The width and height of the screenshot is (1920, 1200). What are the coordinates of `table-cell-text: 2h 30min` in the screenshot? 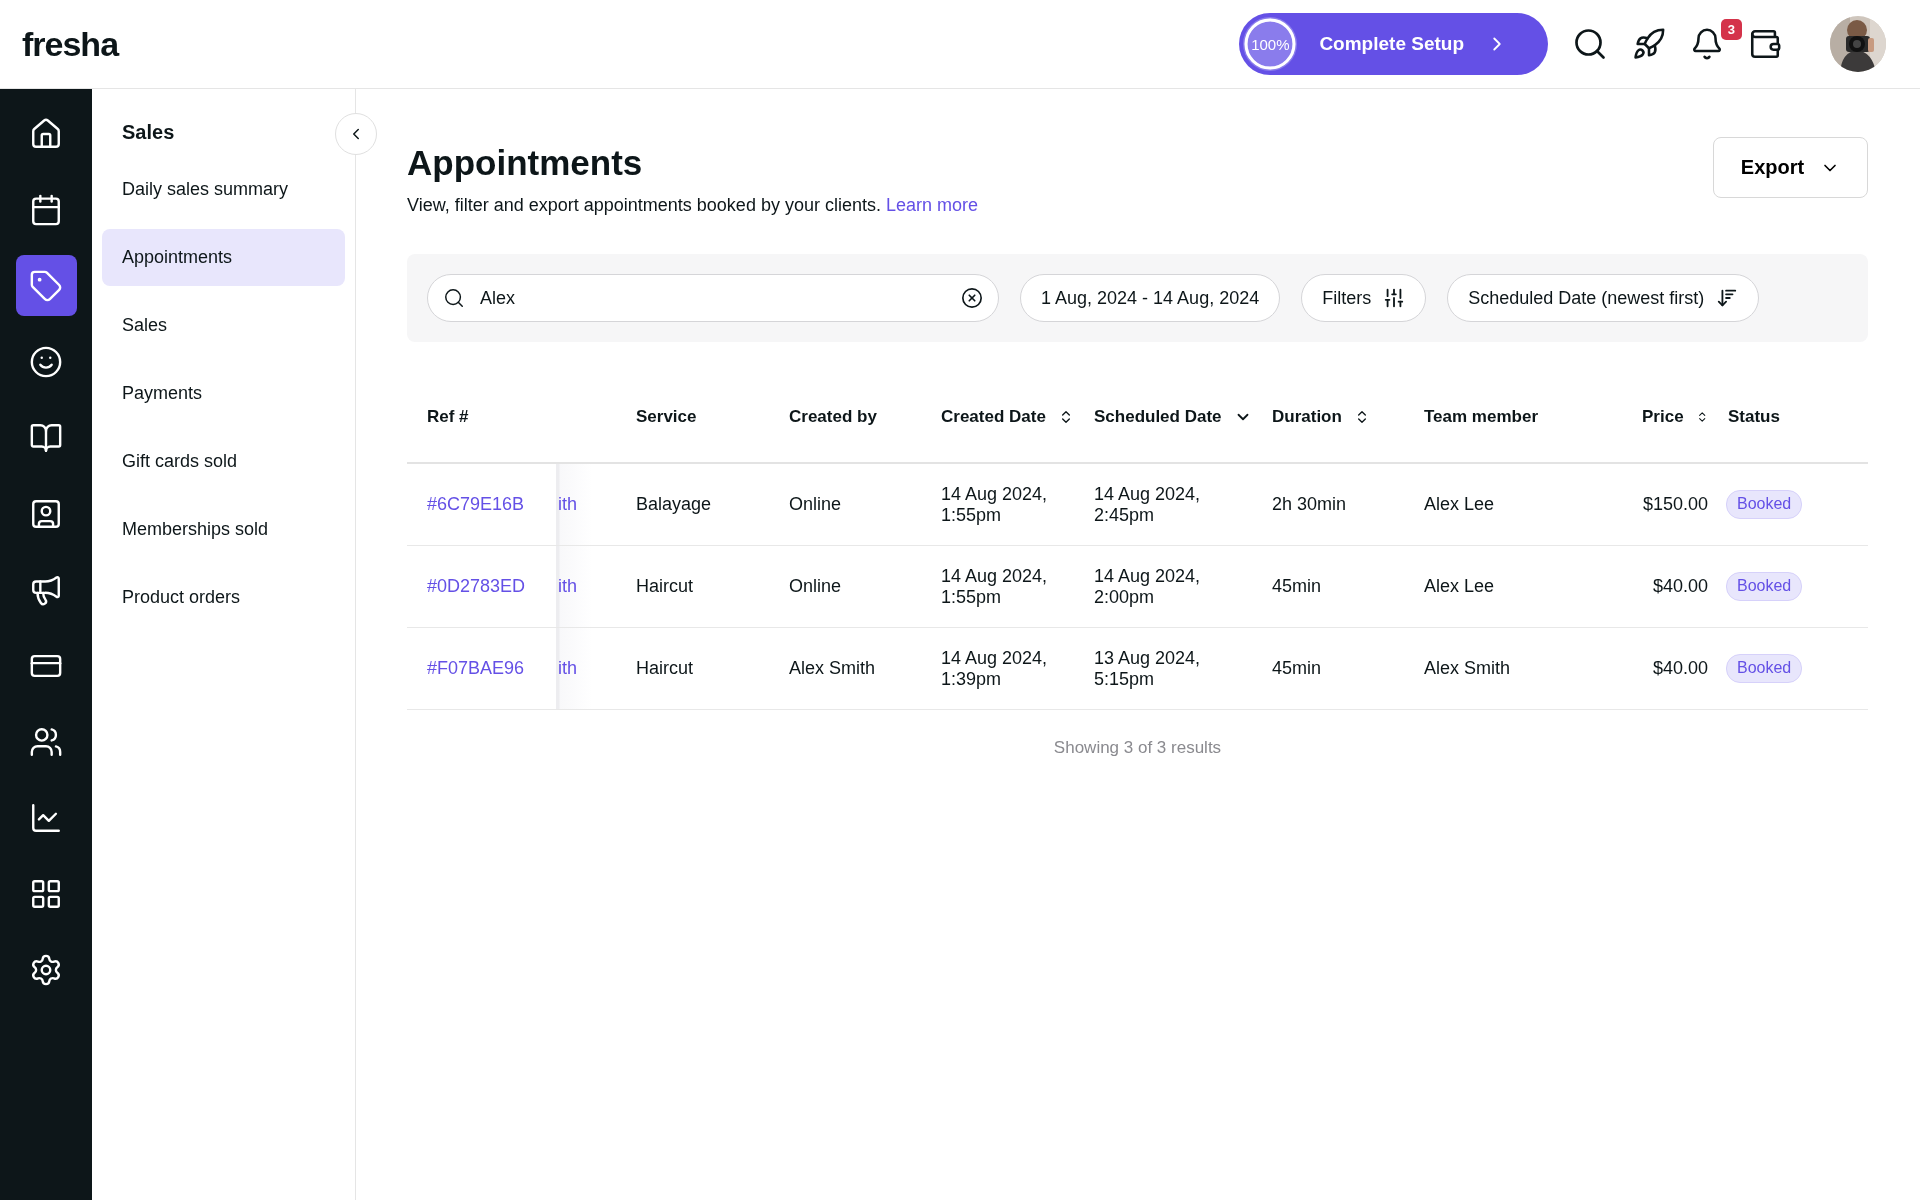 It's located at (1309, 504).